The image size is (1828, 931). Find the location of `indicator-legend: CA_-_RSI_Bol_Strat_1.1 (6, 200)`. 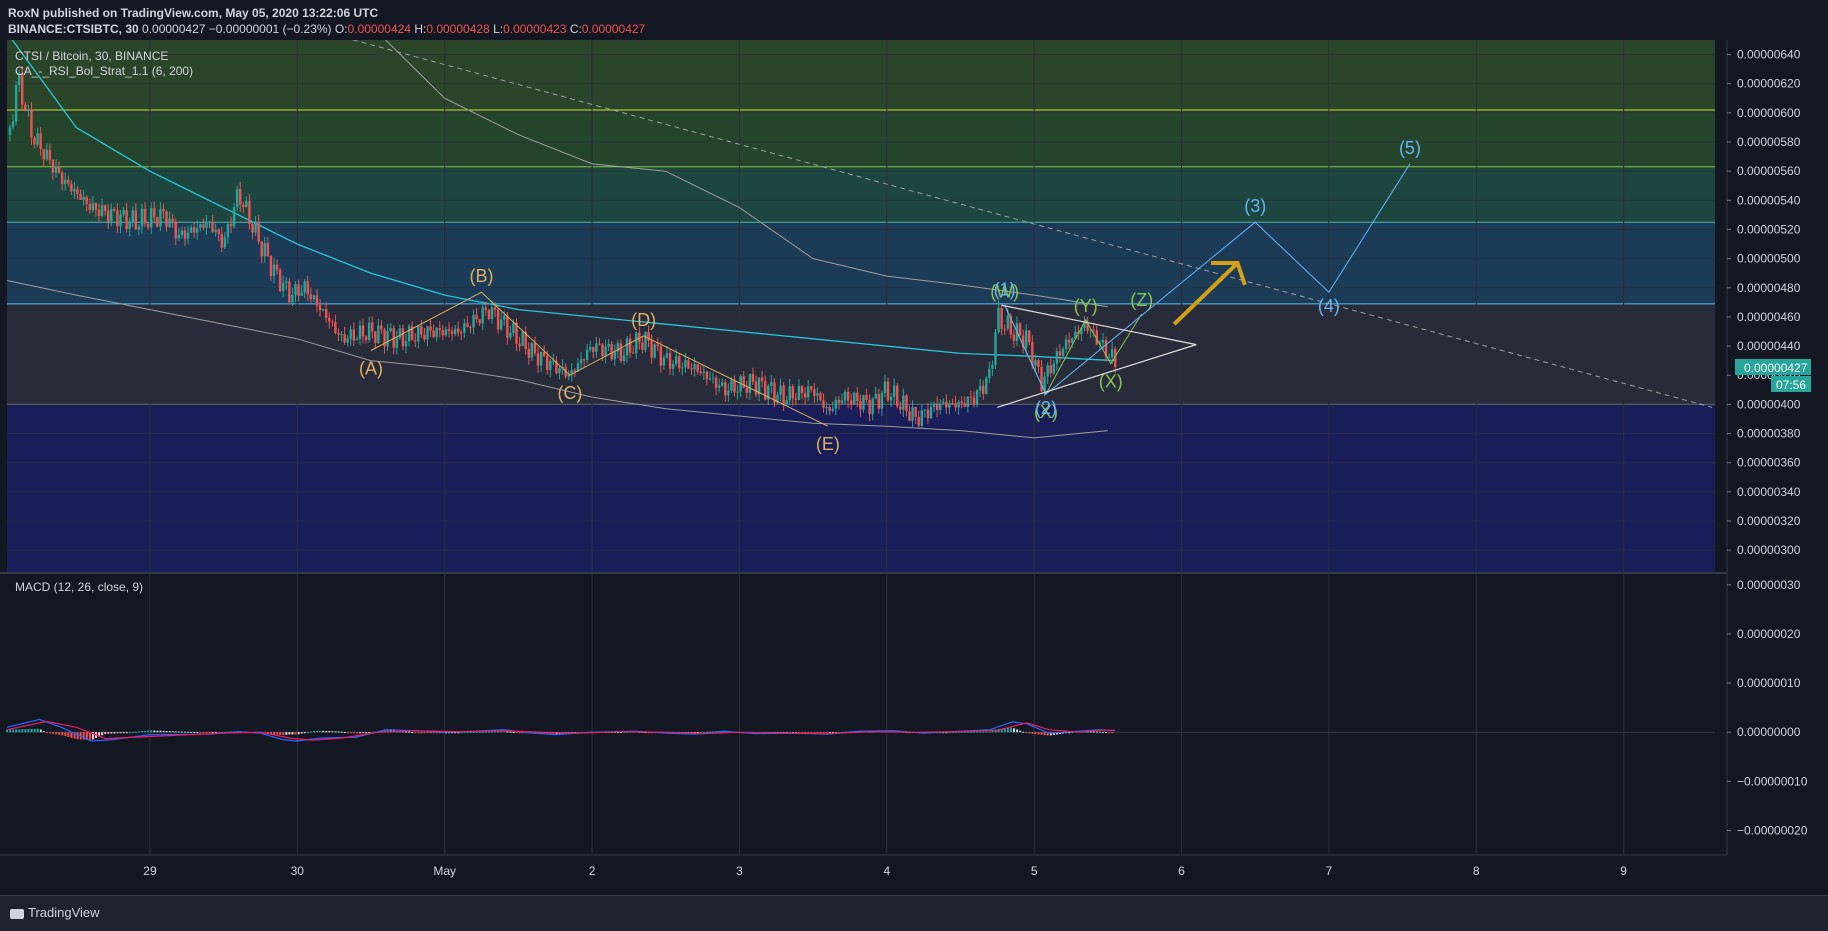

indicator-legend: CA_-_RSI_Bol_Strat_1.1 (6, 200) is located at coordinates (104, 71).